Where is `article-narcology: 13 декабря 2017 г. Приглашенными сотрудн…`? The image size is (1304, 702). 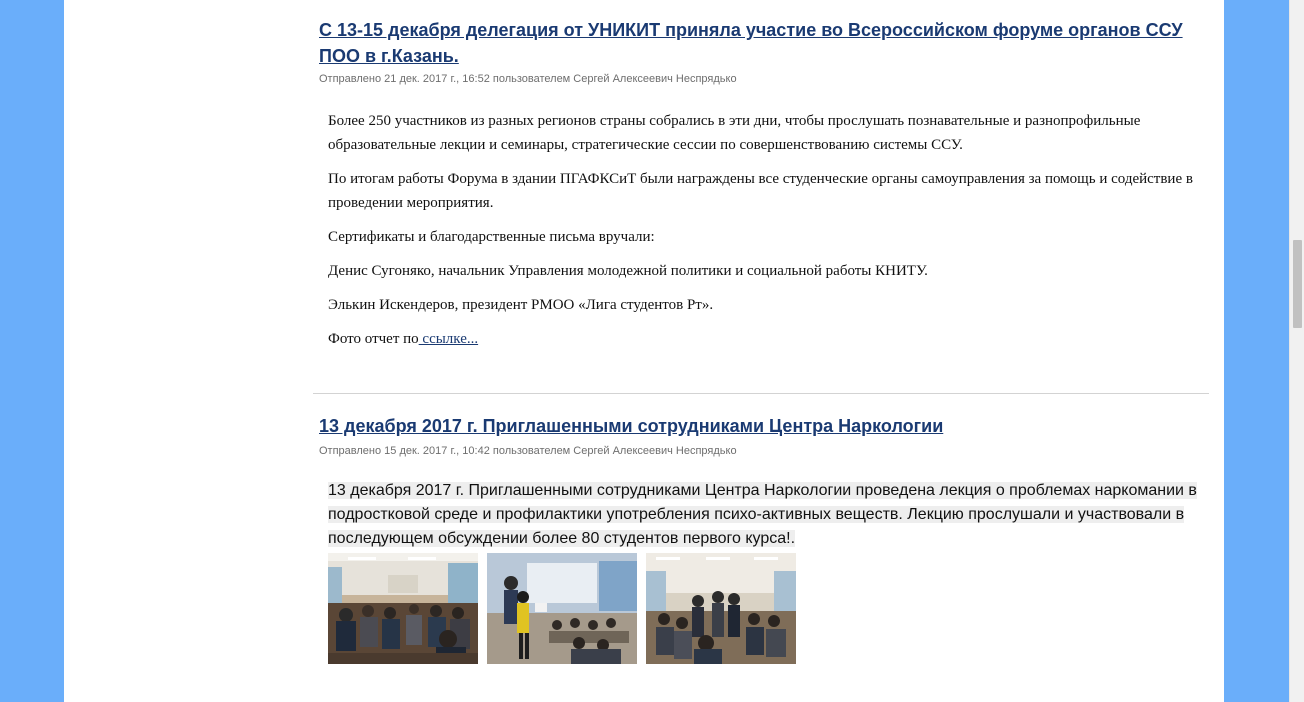 article-narcology: 13 декабря 2017 г. Приглашенными сотрудн… is located at coordinates (764, 482).